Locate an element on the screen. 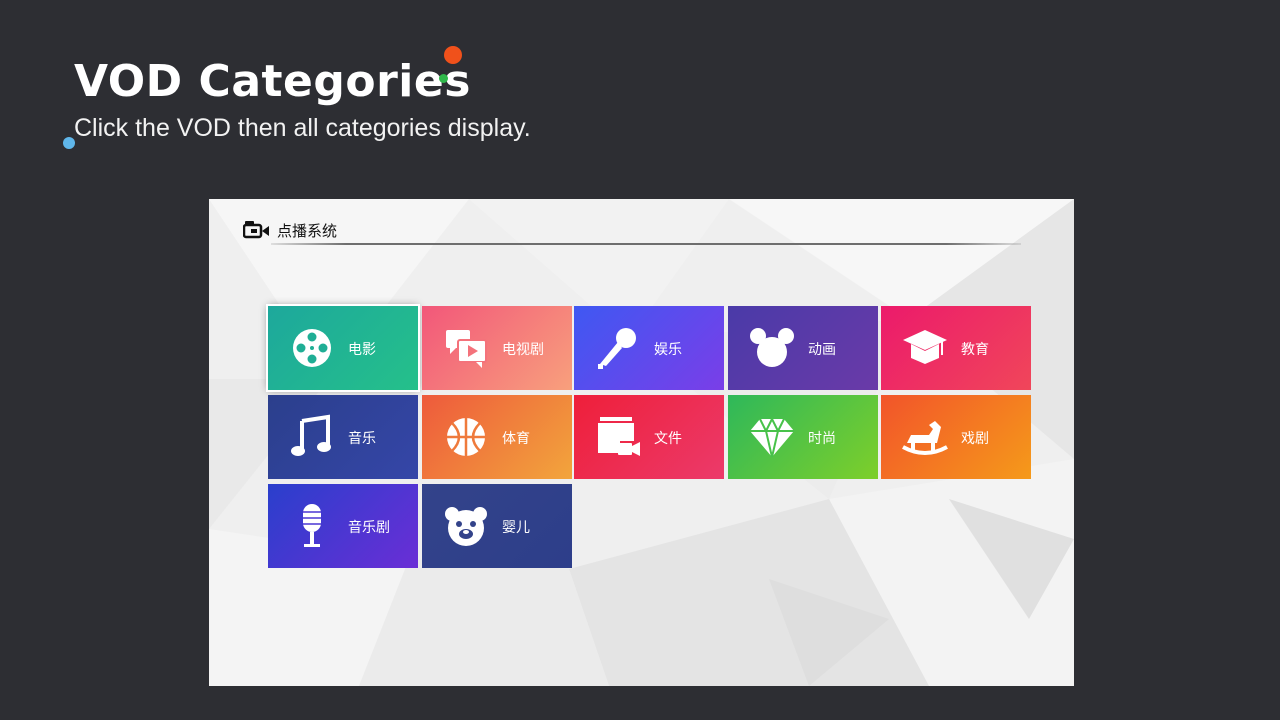 The width and height of the screenshot is (1280, 720). category-tile: 动画 is located at coordinates (803, 348).